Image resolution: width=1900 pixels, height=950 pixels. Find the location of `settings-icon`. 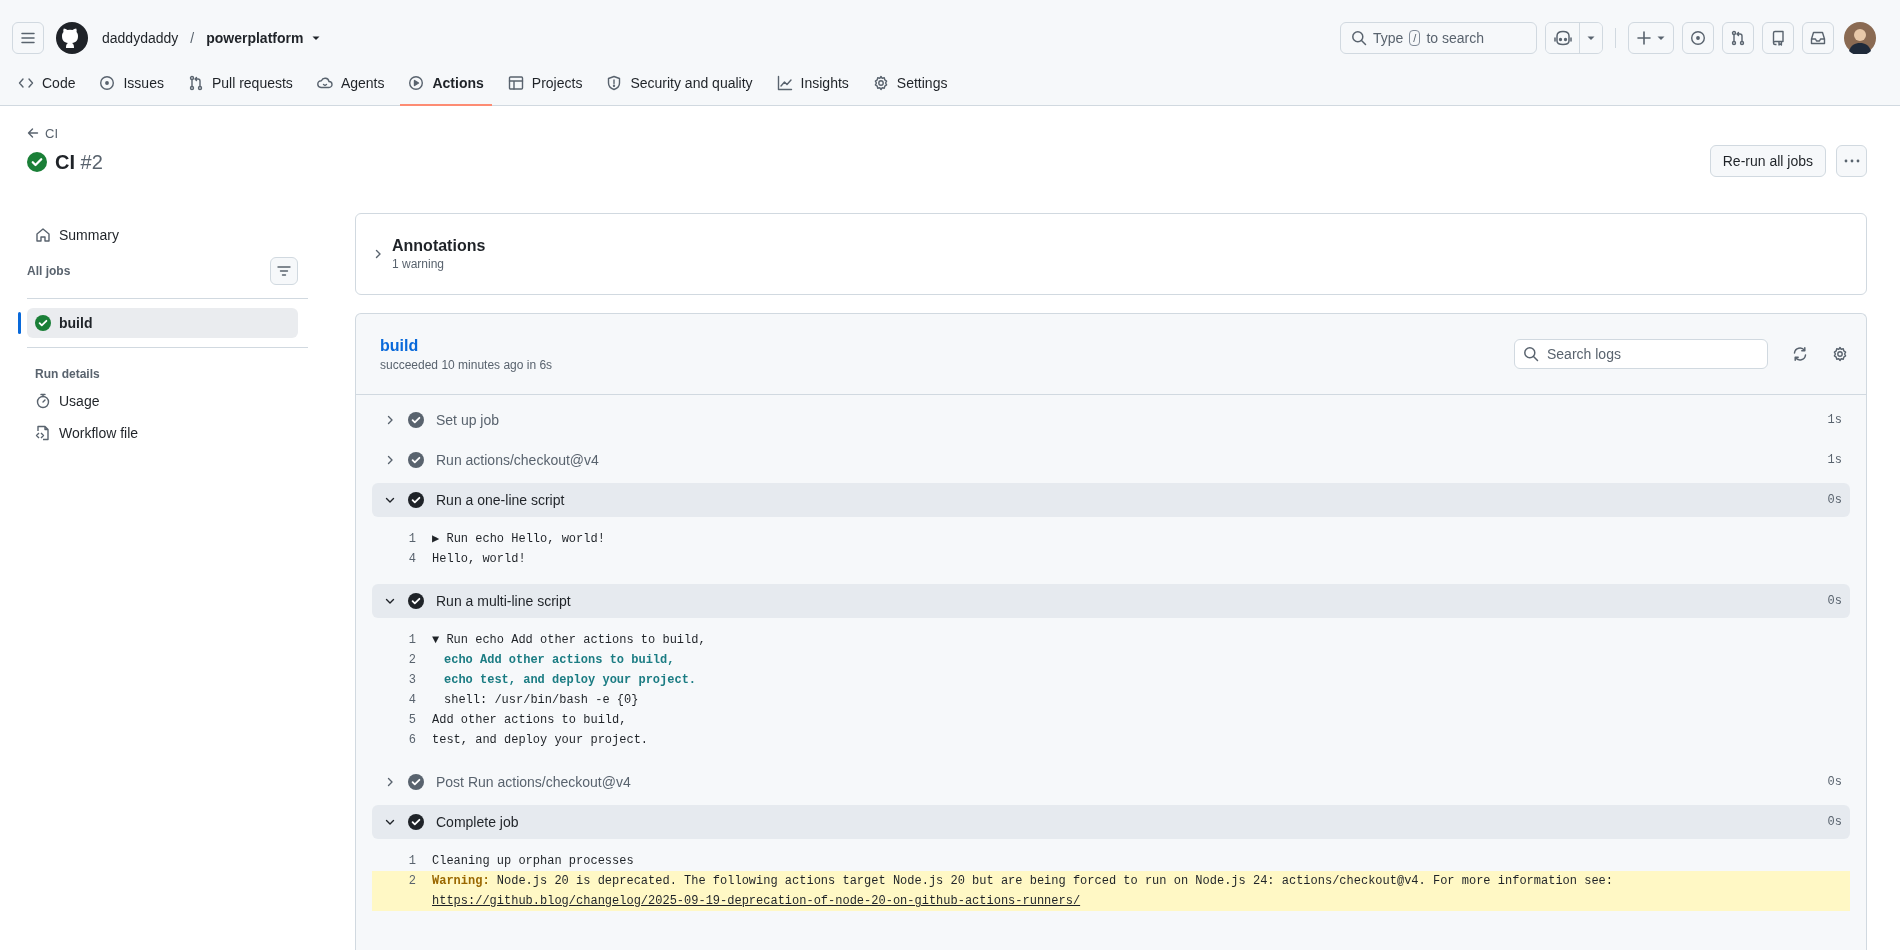

settings-icon is located at coordinates (1840, 354).